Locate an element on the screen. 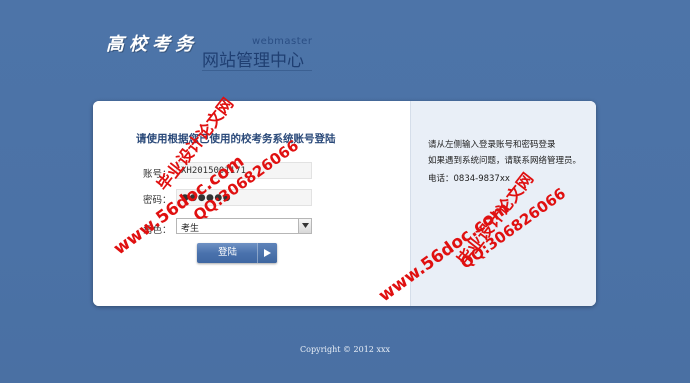  info-line-support-hint: 如果遇到系统问题，请联系网络管理员。 is located at coordinates (505, 161).